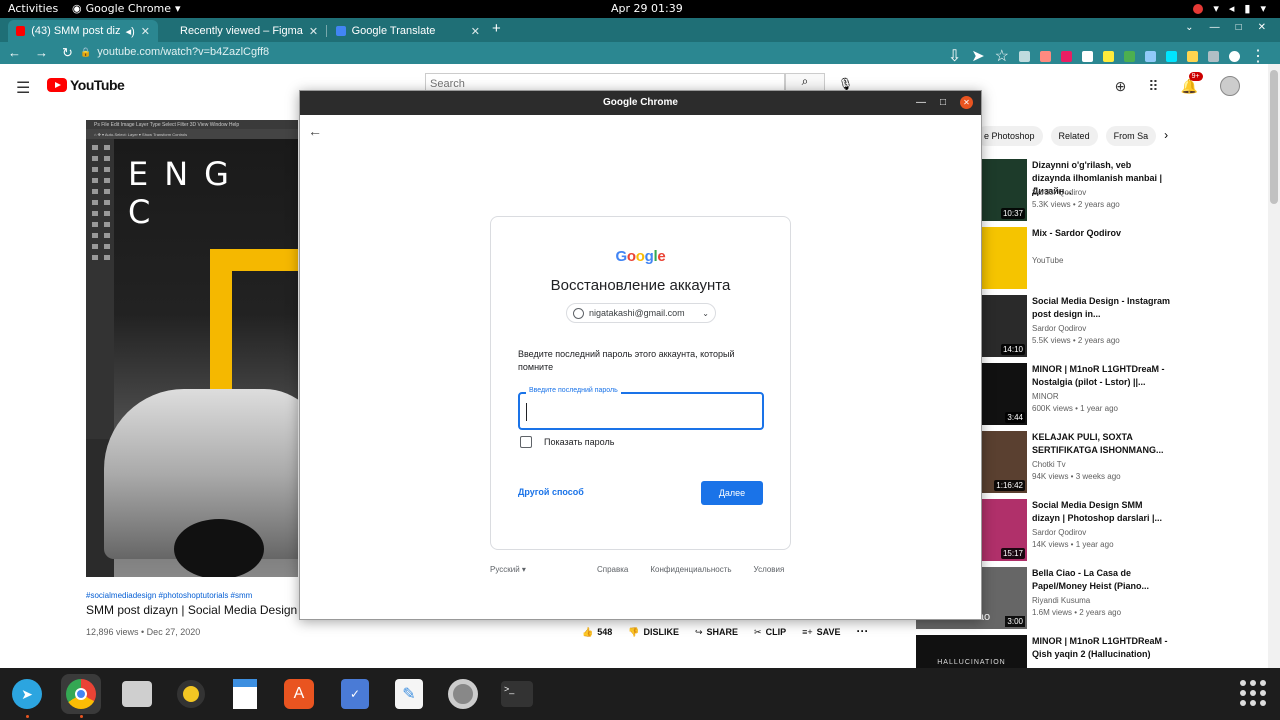 The width and height of the screenshot is (1280, 720). Describe the element at coordinates (1003, 394) in the screenshot. I see `video-thumbnail: 3:44` at that location.